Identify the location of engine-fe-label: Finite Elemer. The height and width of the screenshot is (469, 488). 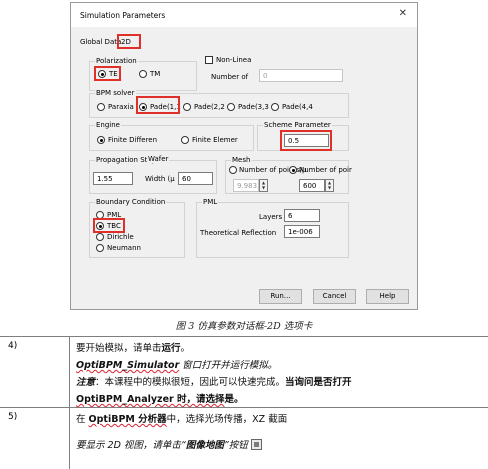
(215, 140).